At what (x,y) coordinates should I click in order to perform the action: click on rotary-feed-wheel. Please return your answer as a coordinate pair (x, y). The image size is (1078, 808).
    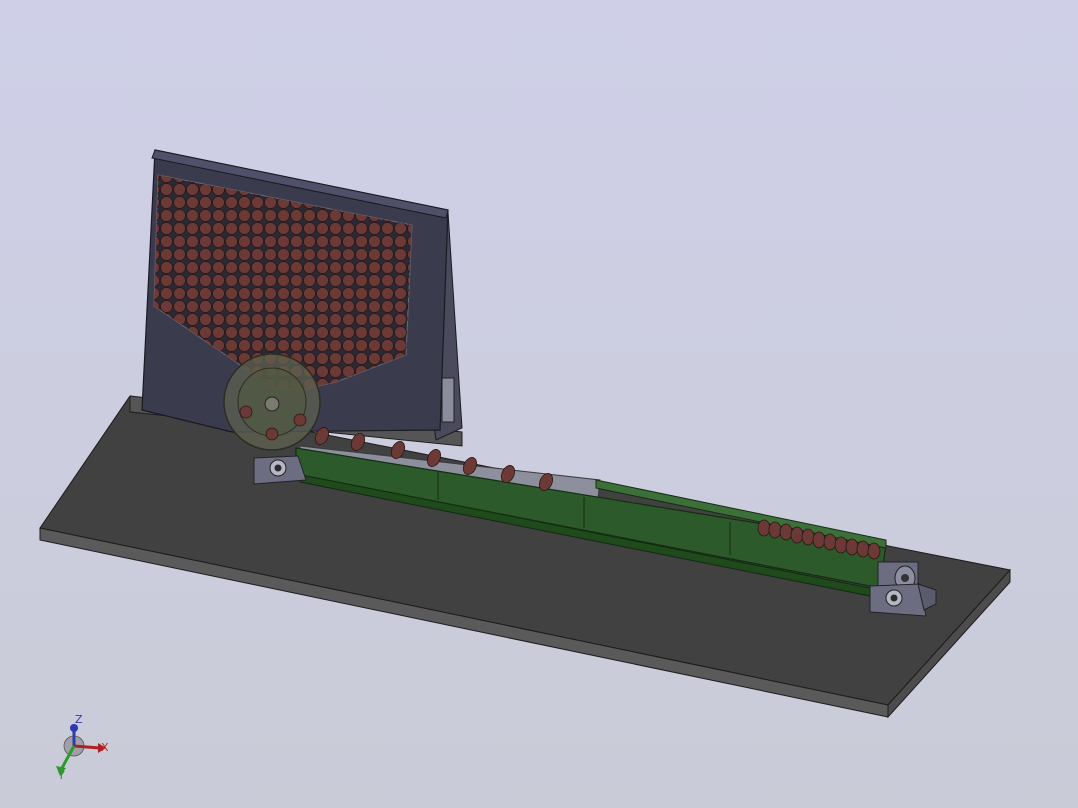
    Looking at the image, I should click on (272, 402).